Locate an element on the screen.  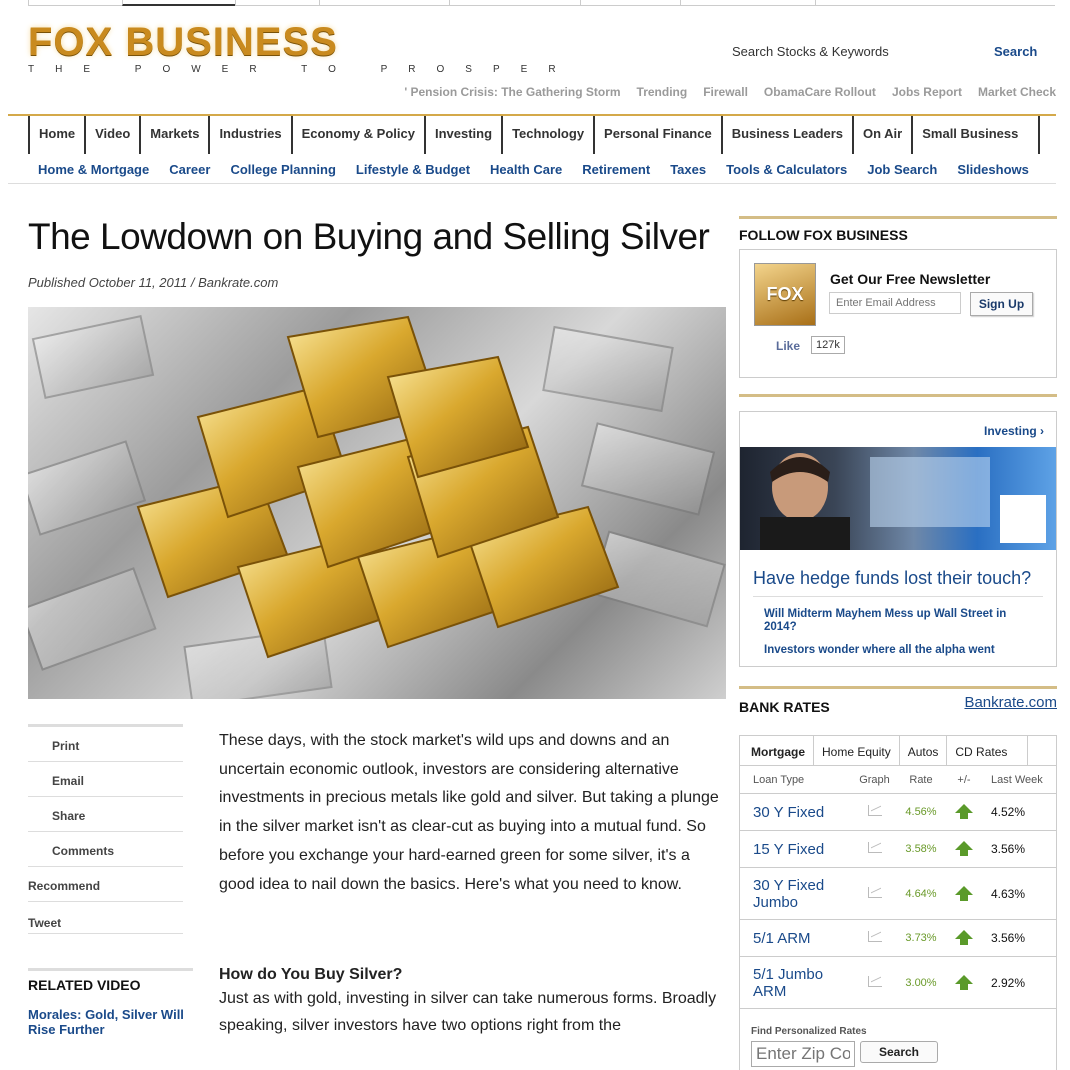
investing-divider is located at coordinates (898, 596).